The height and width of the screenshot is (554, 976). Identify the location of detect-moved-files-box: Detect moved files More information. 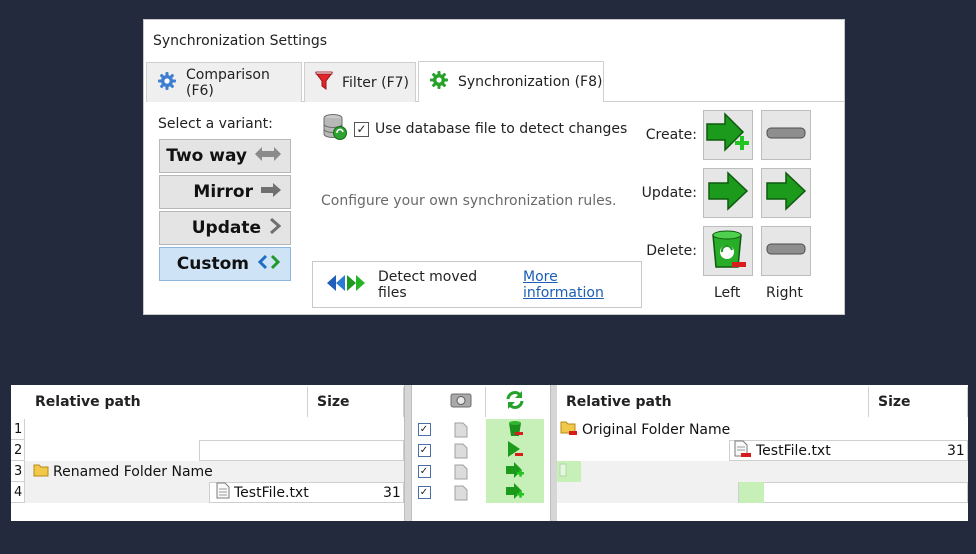
(477, 284).